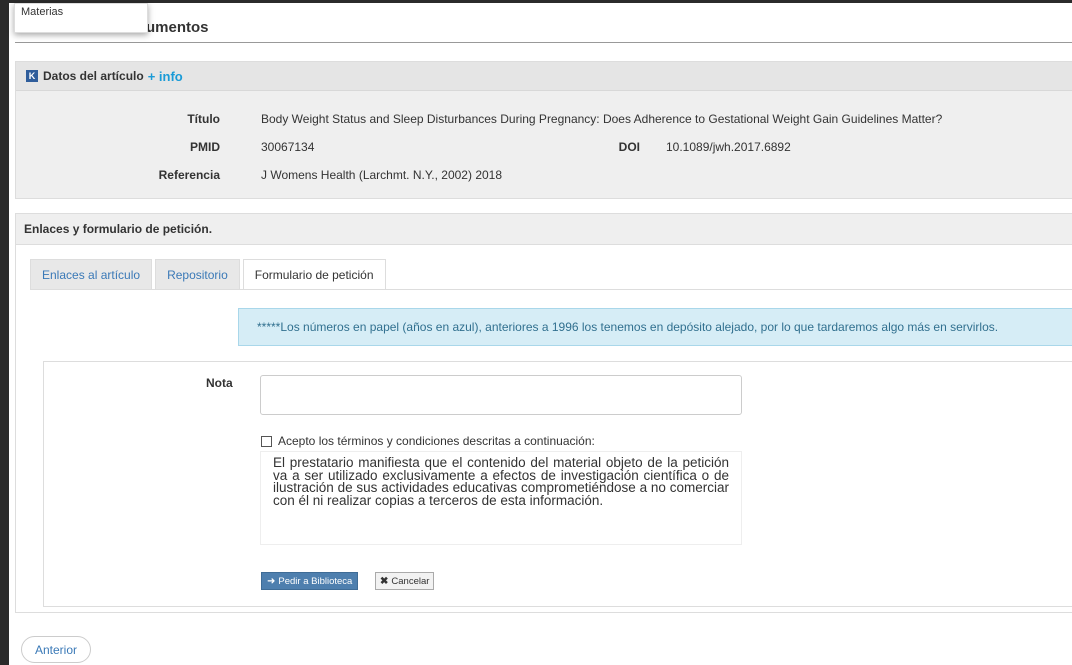 The width and height of the screenshot is (1072, 665). What do you see at coordinates (271, 581) in the screenshot?
I see `arrow-right-icon: ➜` at bounding box center [271, 581].